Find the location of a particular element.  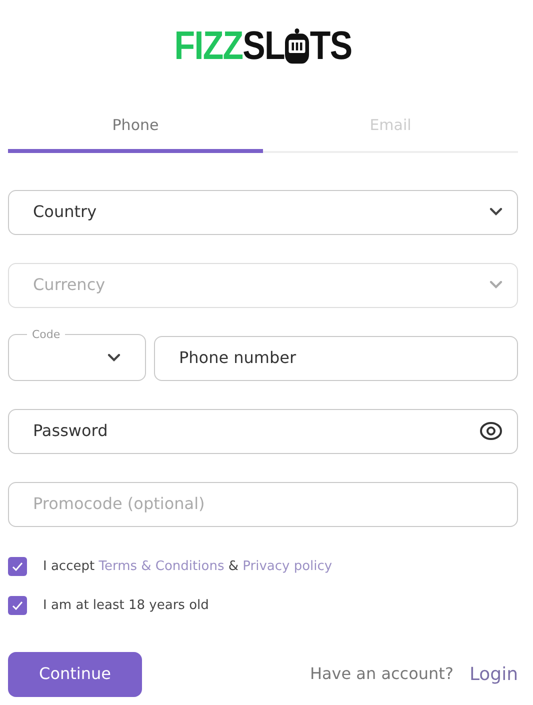

logo-text: TS is located at coordinates (331, 46).